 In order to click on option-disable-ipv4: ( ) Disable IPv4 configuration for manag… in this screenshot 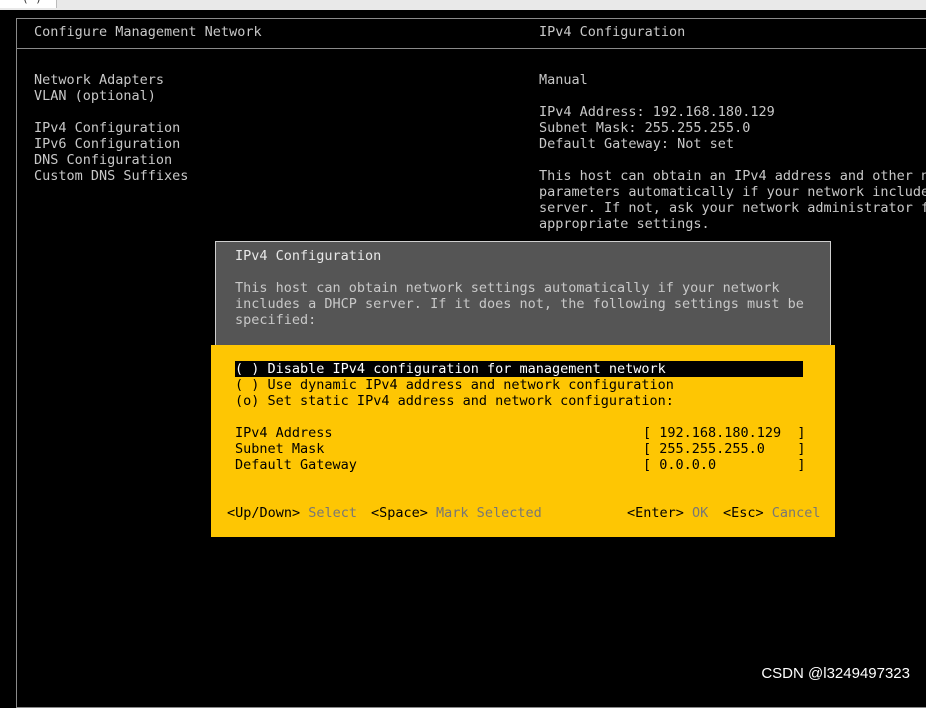, I will do `click(519, 369)`.